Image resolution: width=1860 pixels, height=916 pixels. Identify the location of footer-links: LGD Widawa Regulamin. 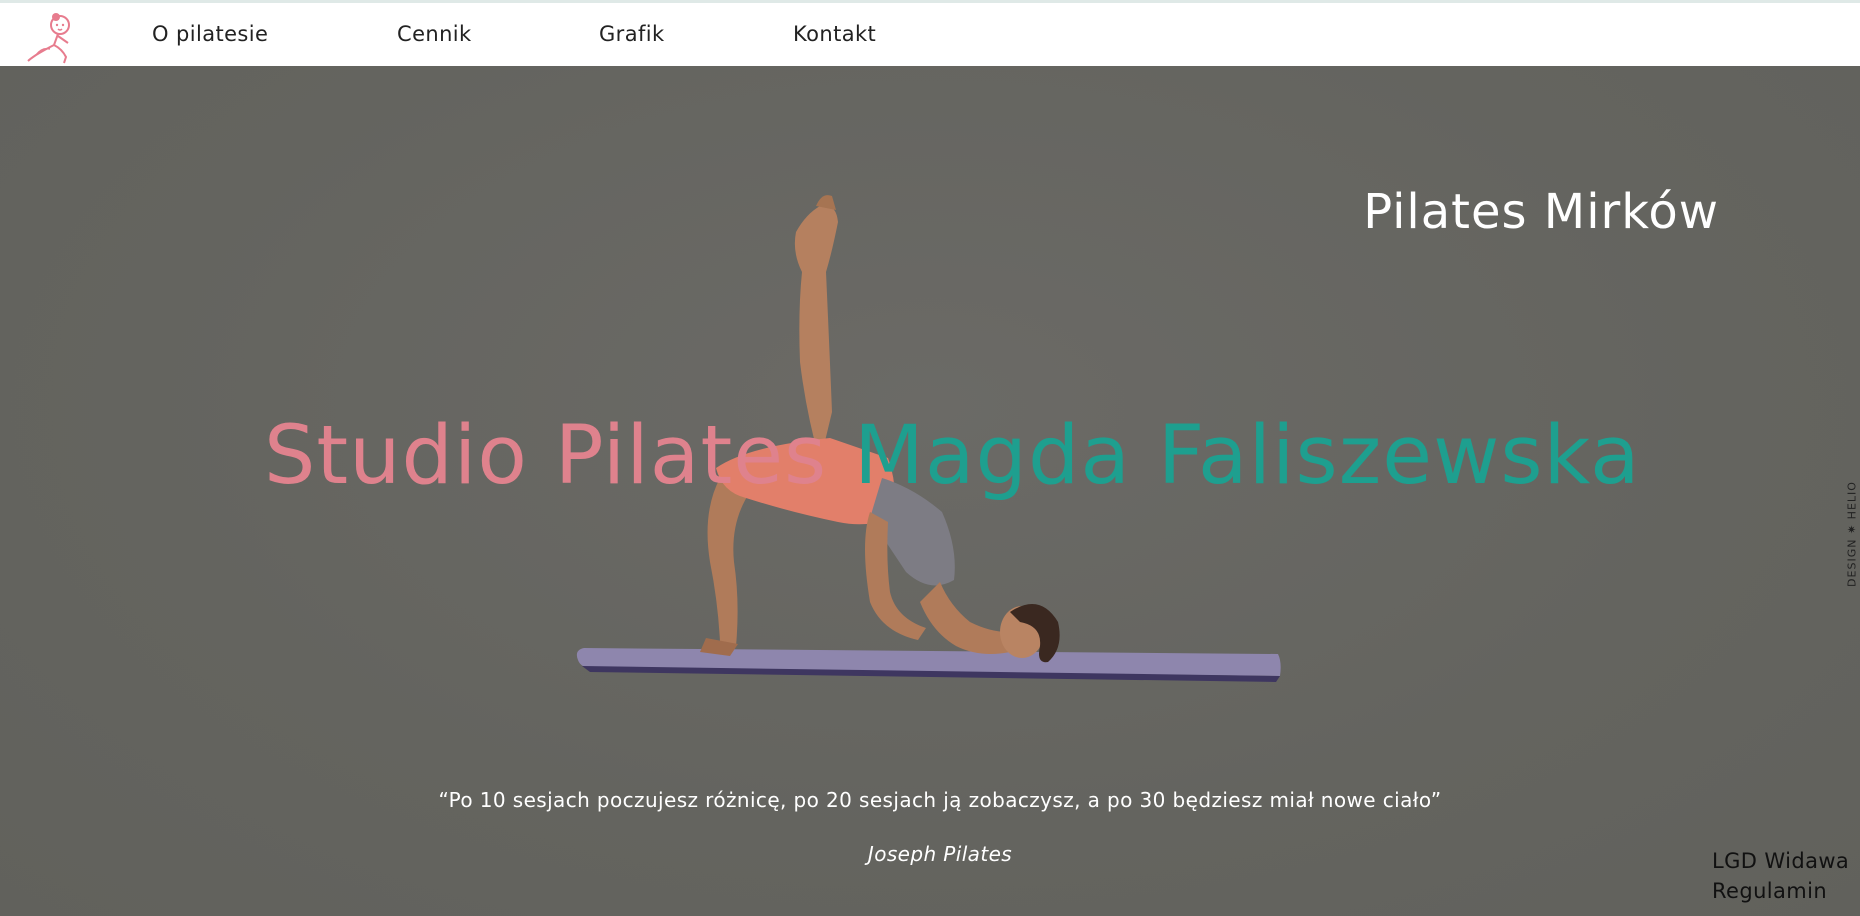
(1780, 876).